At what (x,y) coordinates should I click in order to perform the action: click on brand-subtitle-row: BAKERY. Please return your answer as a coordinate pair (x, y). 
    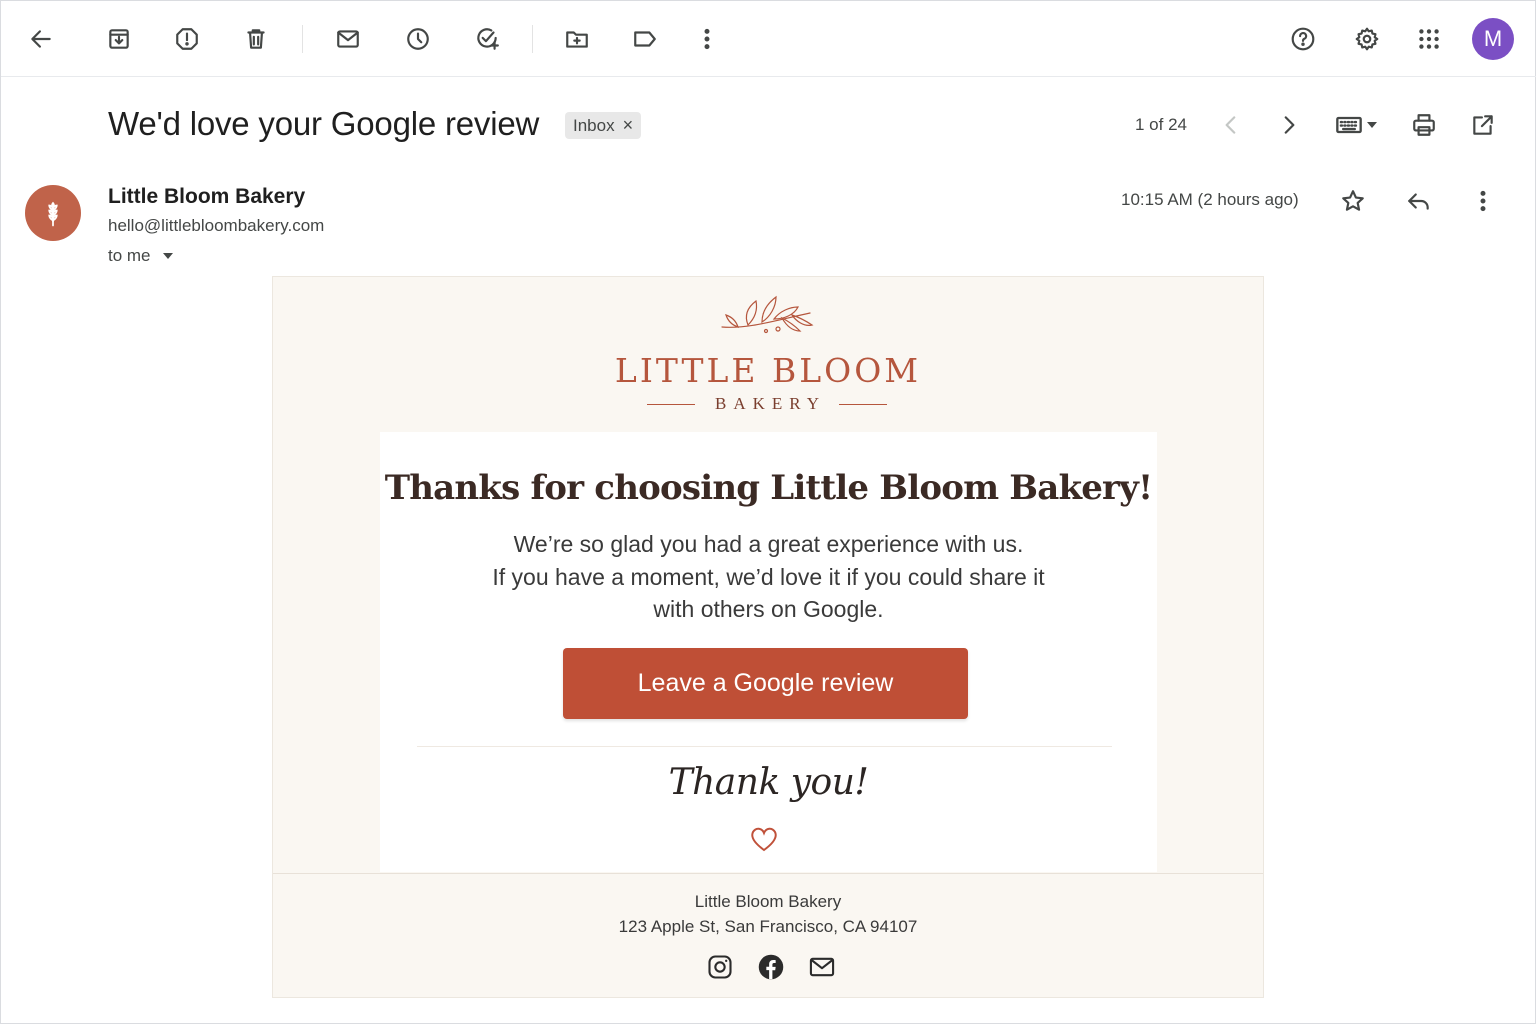
    Looking at the image, I should click on (767, 404).